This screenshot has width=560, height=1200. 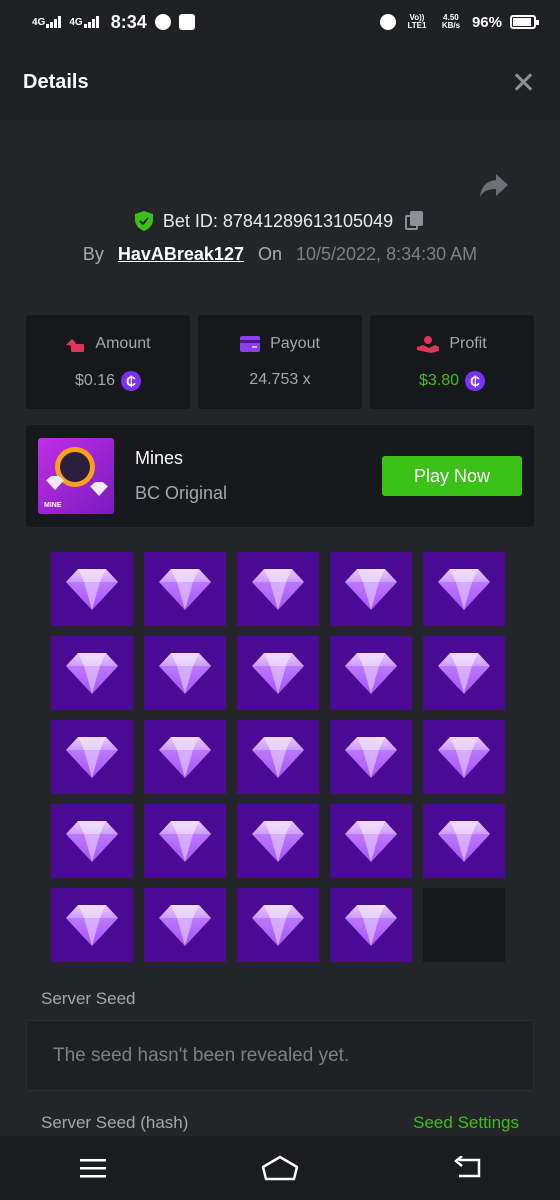 I want to click on amount-icon, so click(x=75, y=345).